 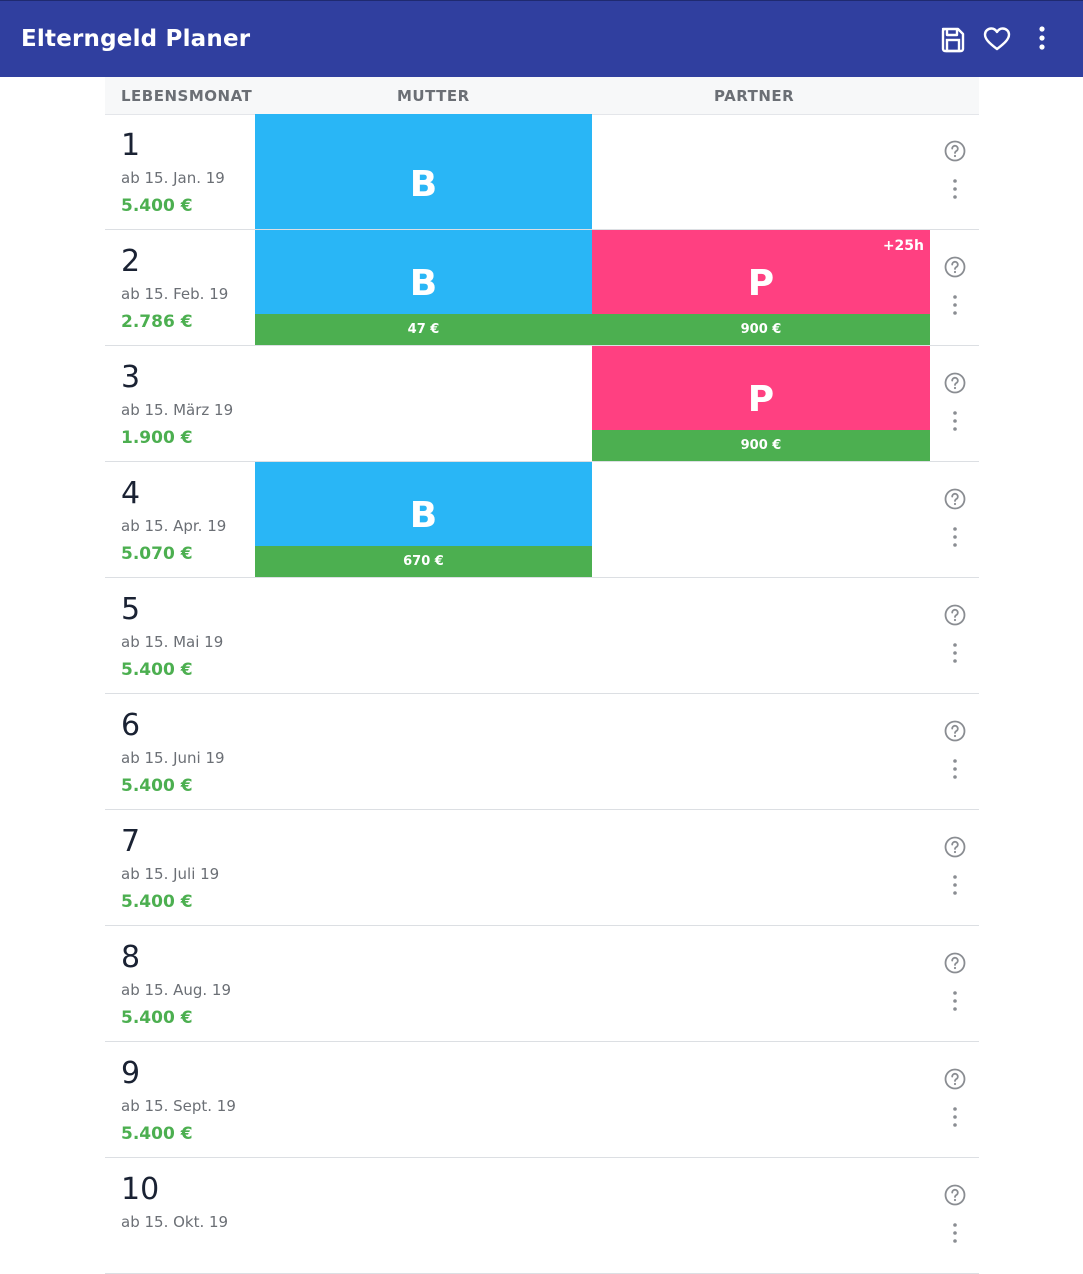 What do you see at coordinates (423, 561) in the screenshot?
I see `mother-cell-amount: 670 €` at bounding box center [423, 561].